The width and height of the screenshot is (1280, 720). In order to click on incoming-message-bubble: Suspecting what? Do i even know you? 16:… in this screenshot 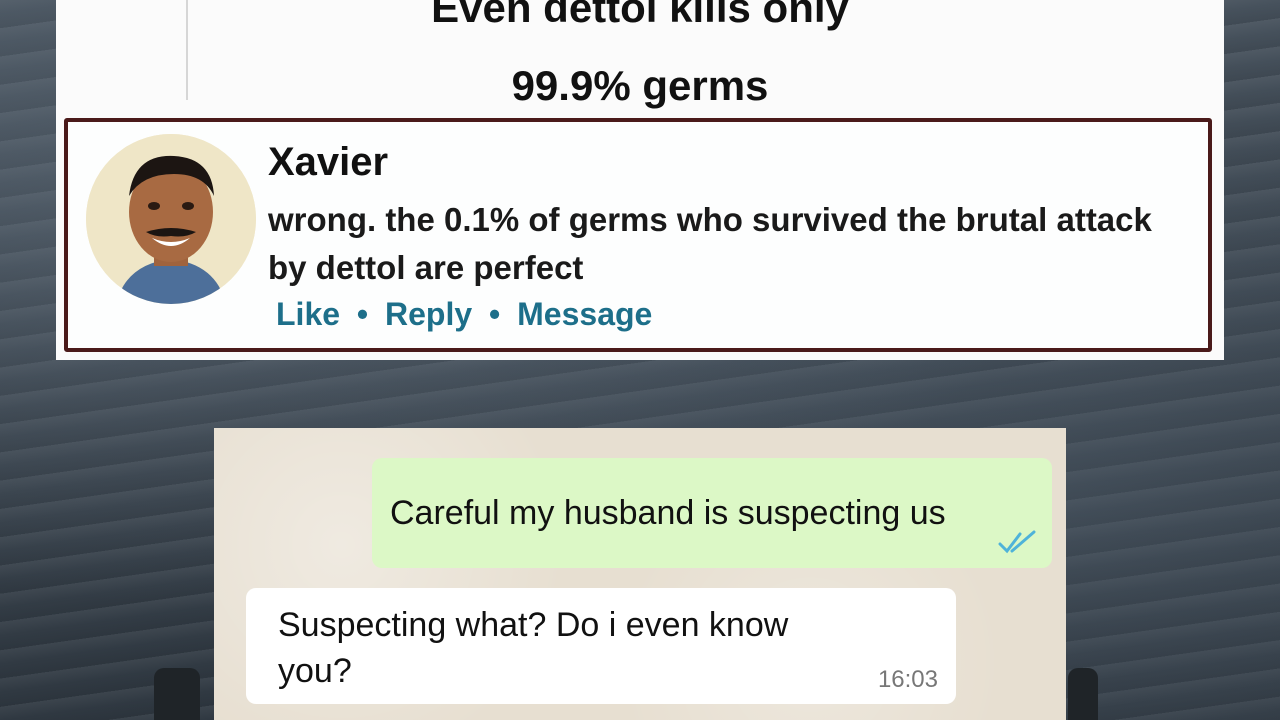, I will do `click(601, 646)`.